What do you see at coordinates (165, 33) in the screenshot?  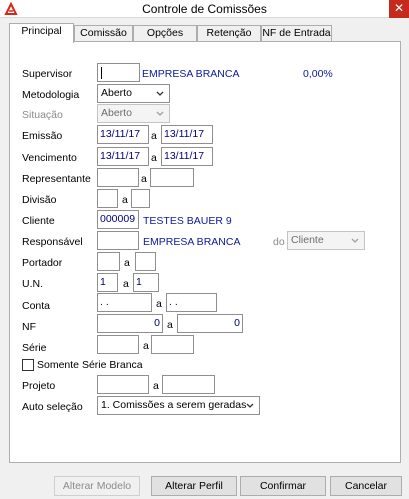 I see `tab-opcoes: Opções` at bounding box center [165, 33].